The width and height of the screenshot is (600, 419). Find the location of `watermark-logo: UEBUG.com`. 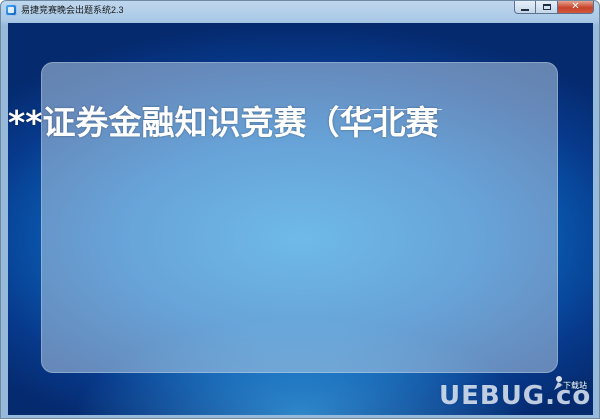

watermark-logo: UEBUG.com is located at coordinates (516, 396).